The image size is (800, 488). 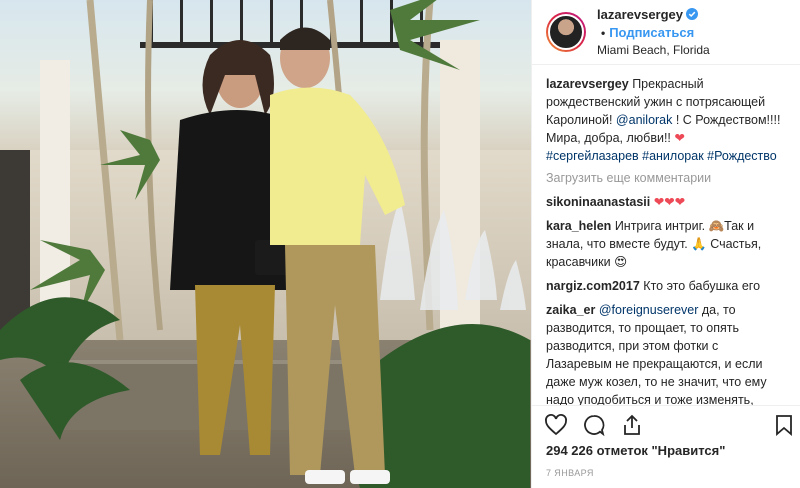 What do you see at coordinates (666, 156) in the screenshot?
I see `caption-hashtags: #сергейлазарев #анилорак #Рождество` at bounding box center [666, 156].